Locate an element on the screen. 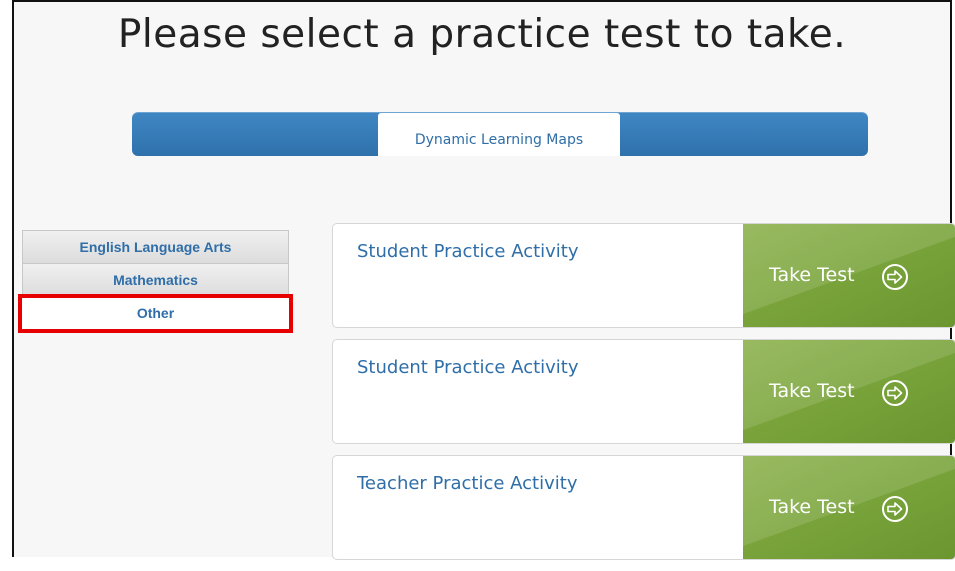 This screenshot has width=955, height=571. page-title: Please select a practice test to take. is located at coordinates (482, 34).